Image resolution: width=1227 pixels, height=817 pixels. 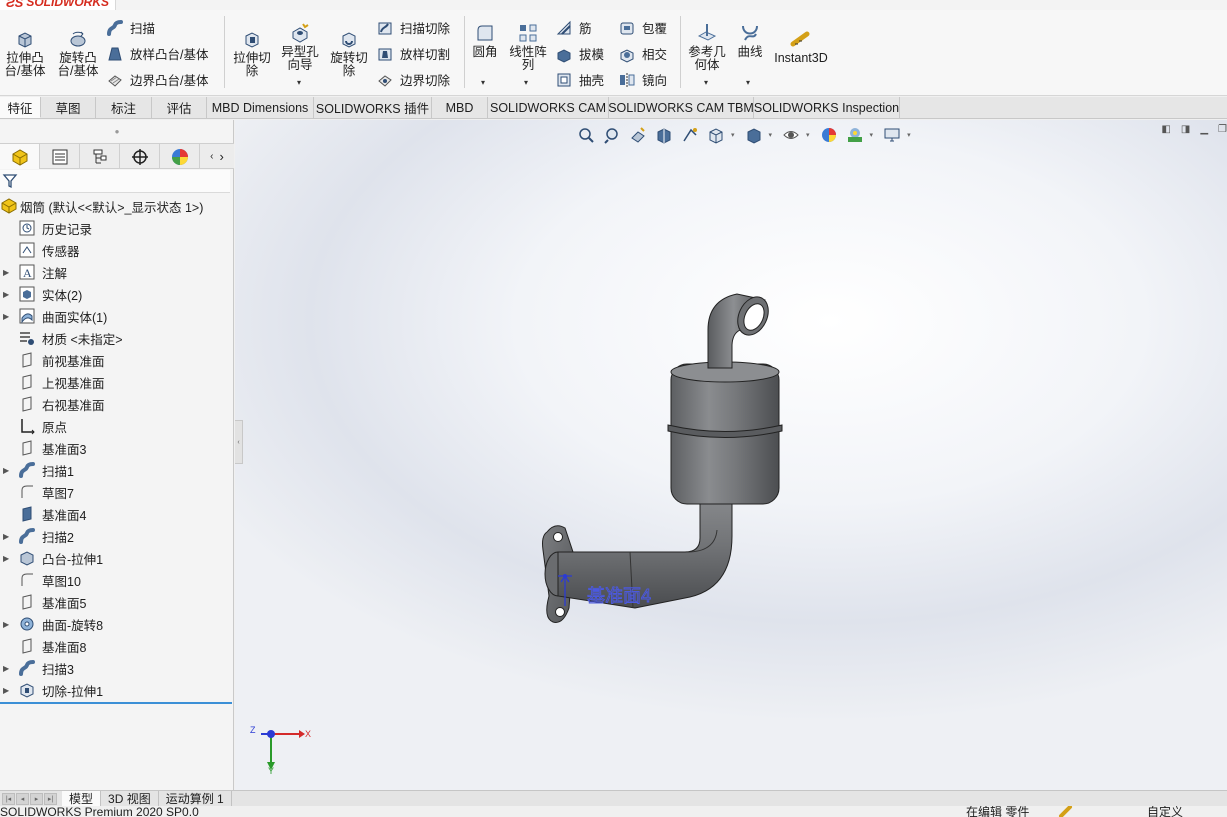 What do you see at coordinates (117, 558) in the screenshot?
I see `tree-item-boss-extrude1: ▶ 凸台-拉伸1` at bounding box center [117, 558].